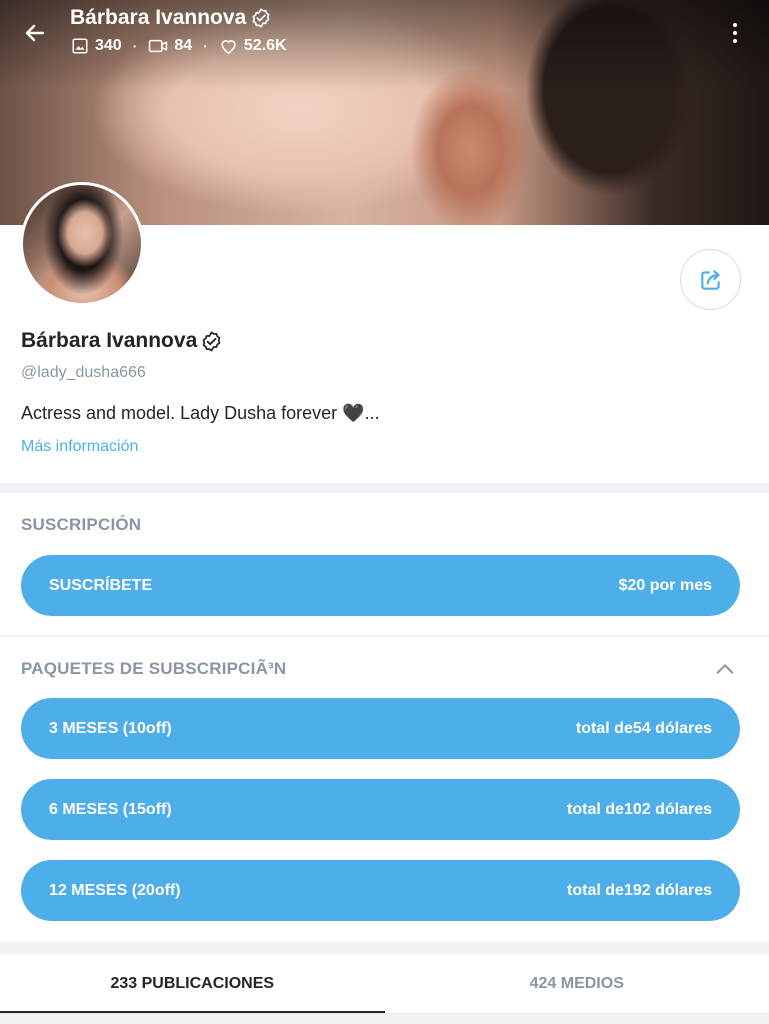 This screenshot has height=1024, width=769. What do you see at coordinates (192, 984) in the screenshot?
I see `tab-posts: 233 PUBLICACIONES` at bounding box center [192, 984].